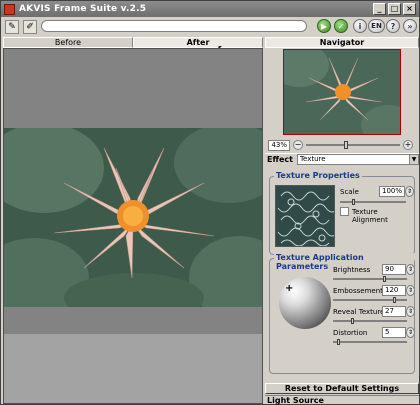 The height and width of the screenshot is (405, 420). What do you see at coordinates (409, 9) in the screenshot?
I see `close-button: ×` at bounding box center [409, 9].